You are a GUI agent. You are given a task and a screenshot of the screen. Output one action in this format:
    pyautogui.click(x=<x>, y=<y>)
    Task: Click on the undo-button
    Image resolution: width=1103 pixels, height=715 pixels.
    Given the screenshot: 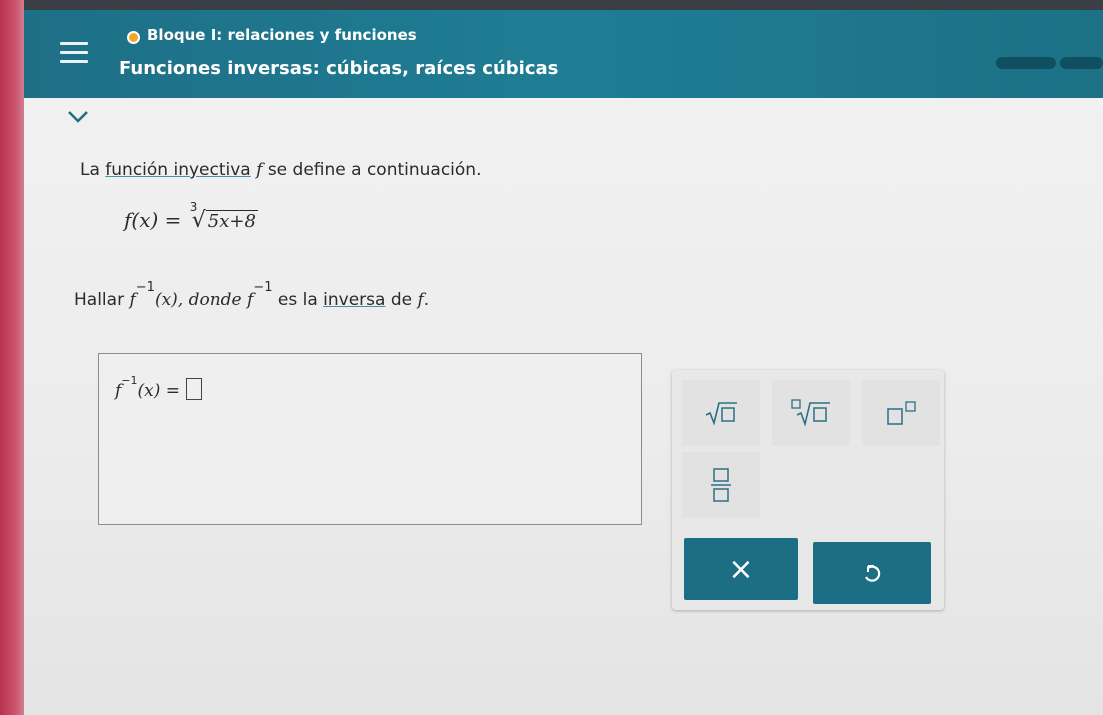 What is the action you would take?
    pyautogui.click(x=872, y=573)
    